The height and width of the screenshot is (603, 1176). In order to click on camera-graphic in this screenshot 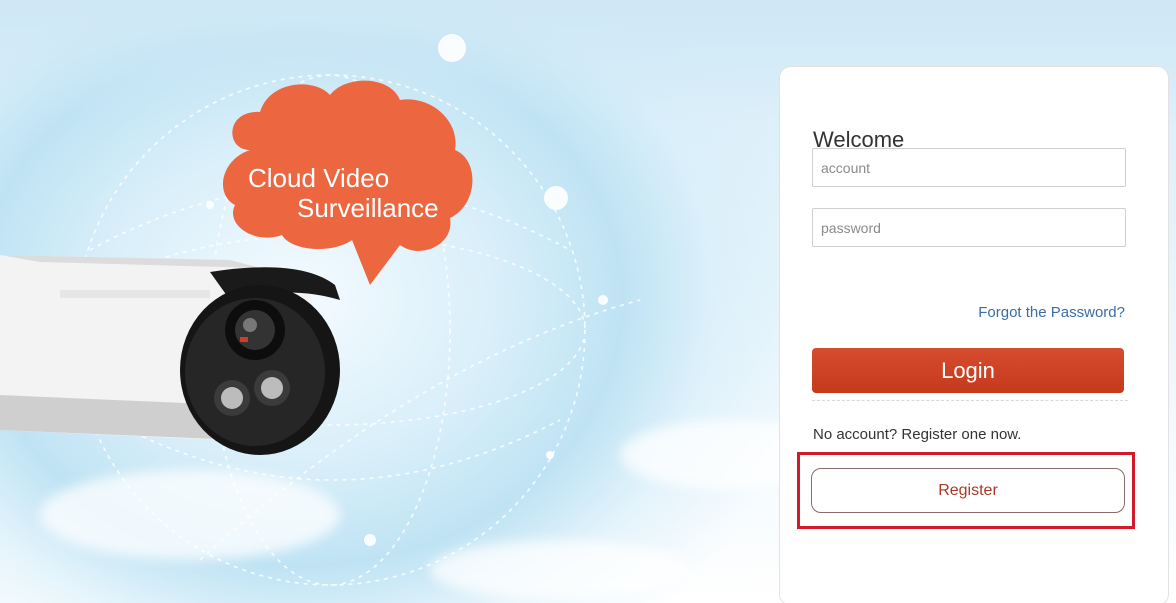, I will do `click(170, 355)`.